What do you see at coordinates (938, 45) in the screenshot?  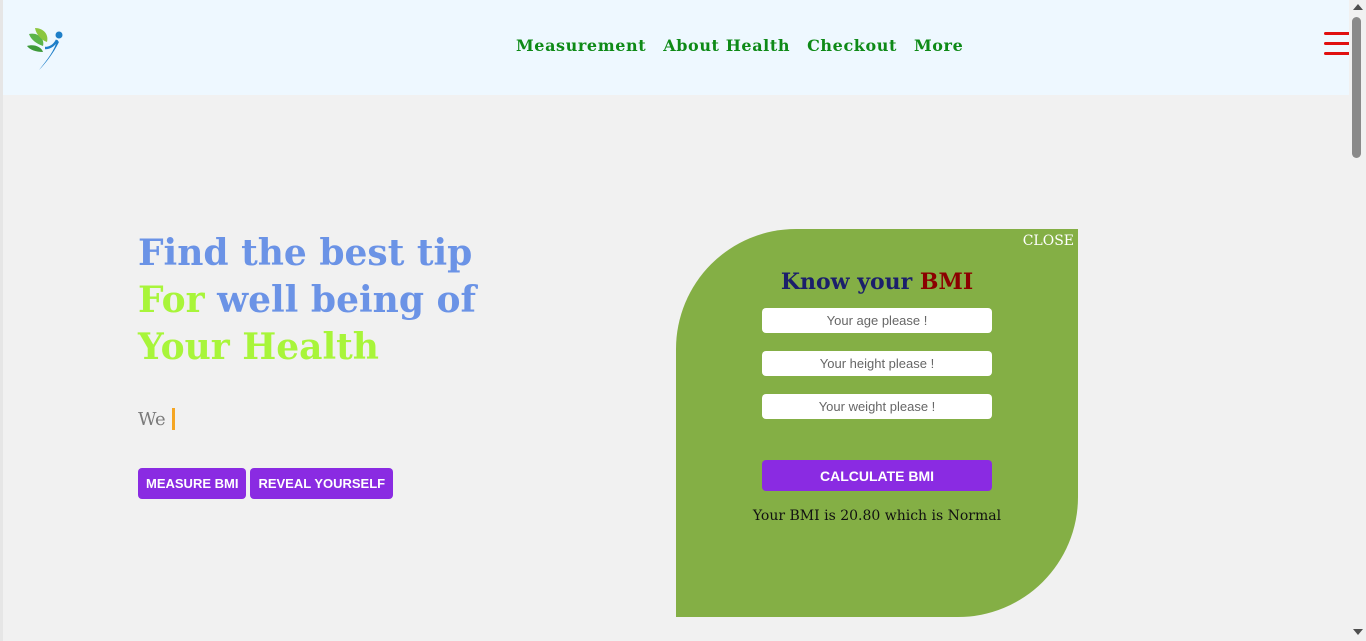 I see `nav-link-more: More` at bounding box center [938, 45].